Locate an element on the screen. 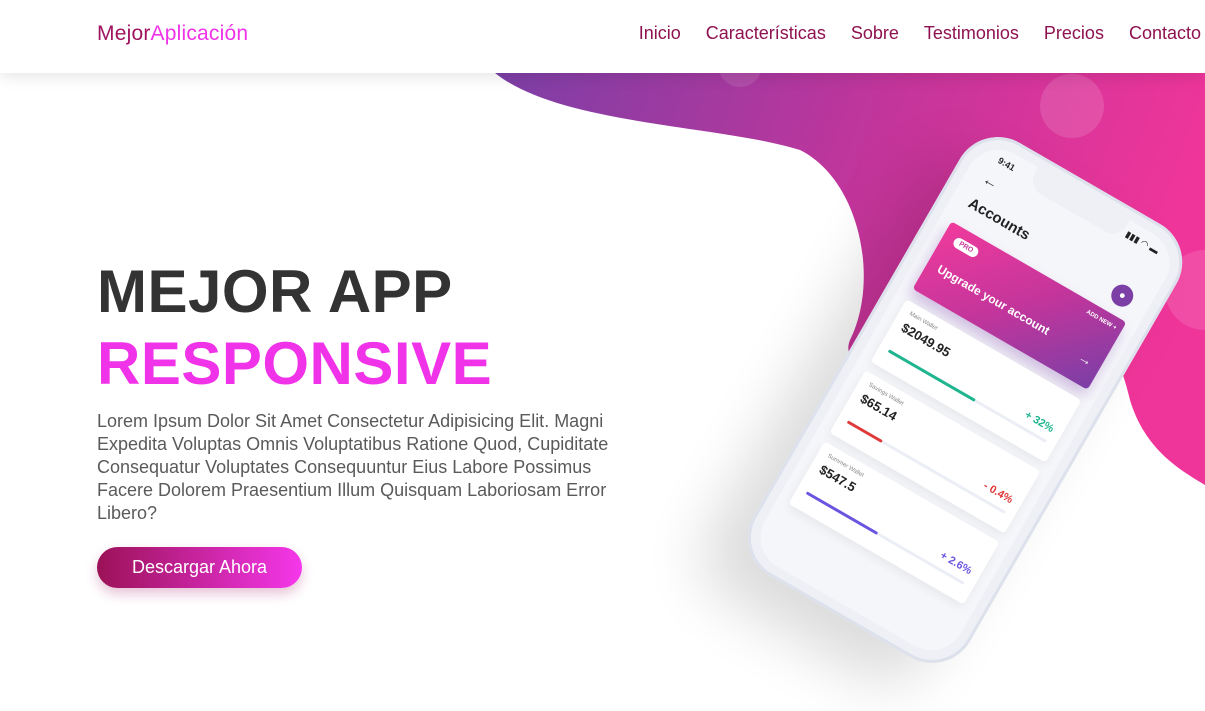  user-icon: ● is located at coordinates (1122, 295).